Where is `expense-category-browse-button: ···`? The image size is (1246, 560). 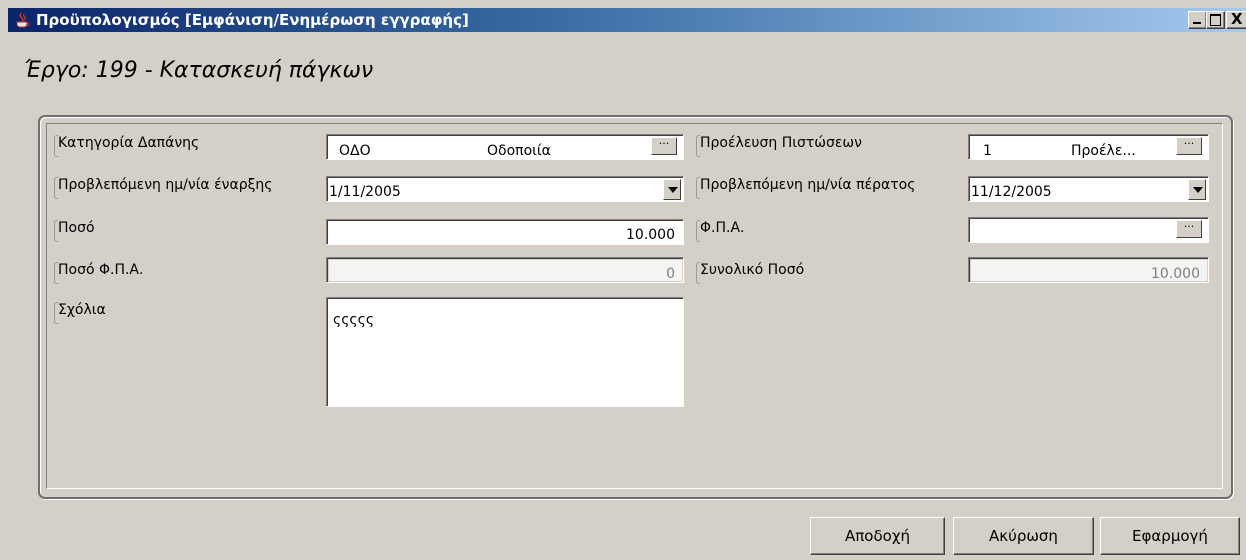
expense-category-browse-button: ··· is located at coordinates (664, 146).